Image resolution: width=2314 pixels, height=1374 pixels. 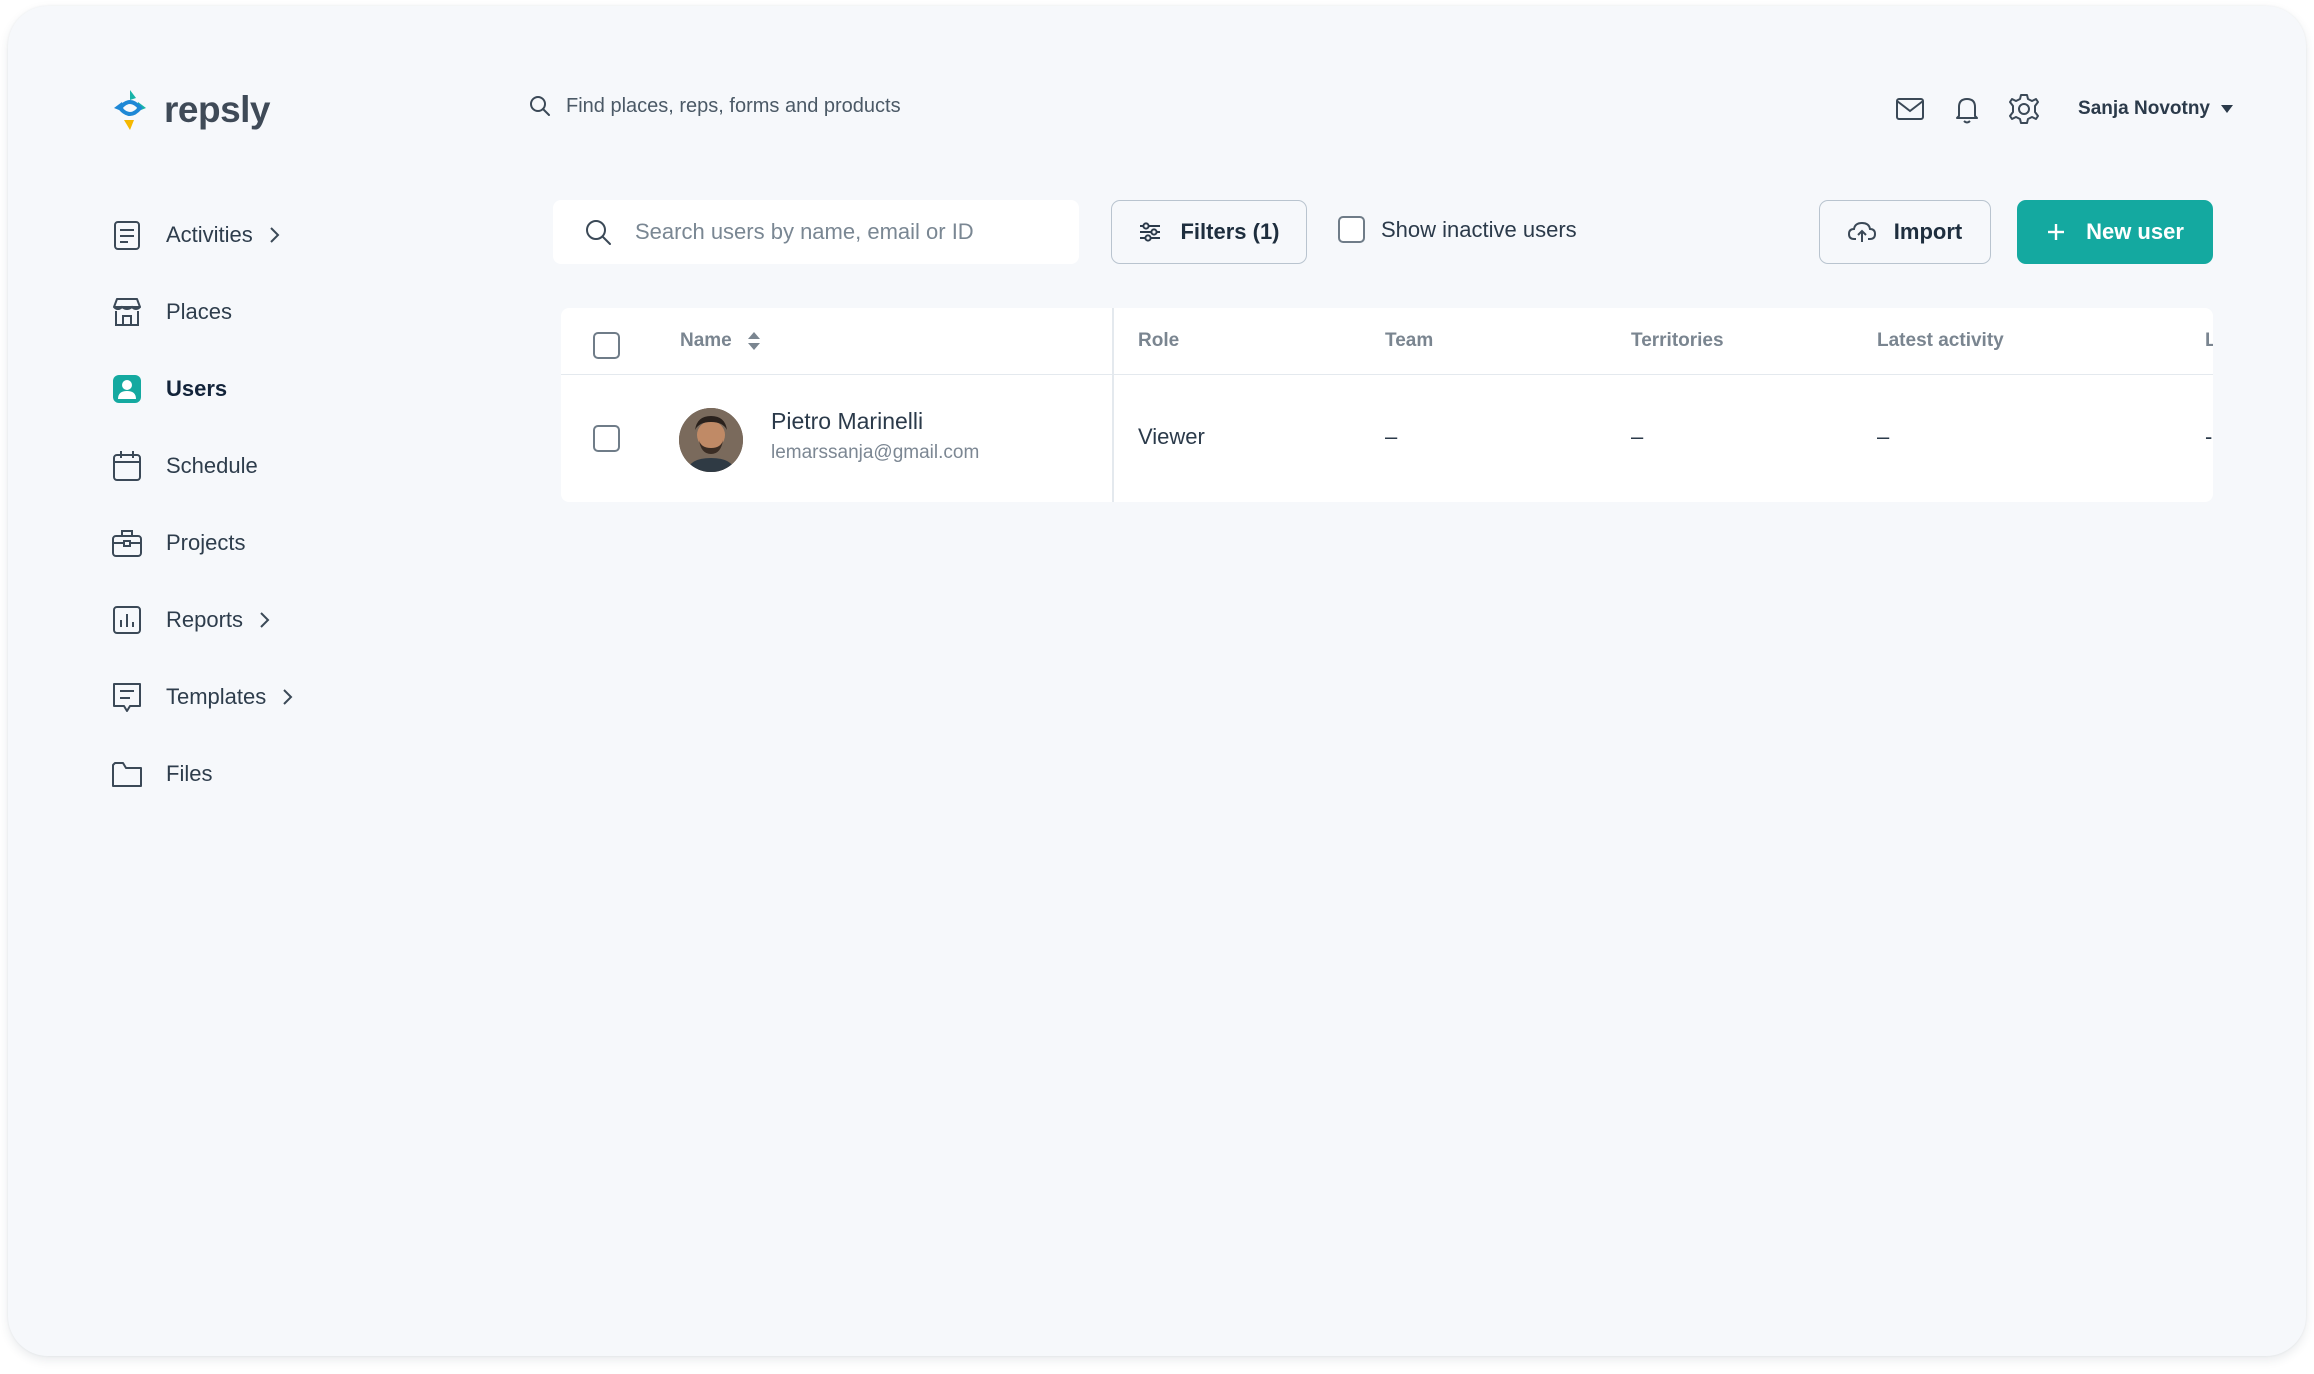 I want to click on briefcase-icon, so click(x=127, y=543).